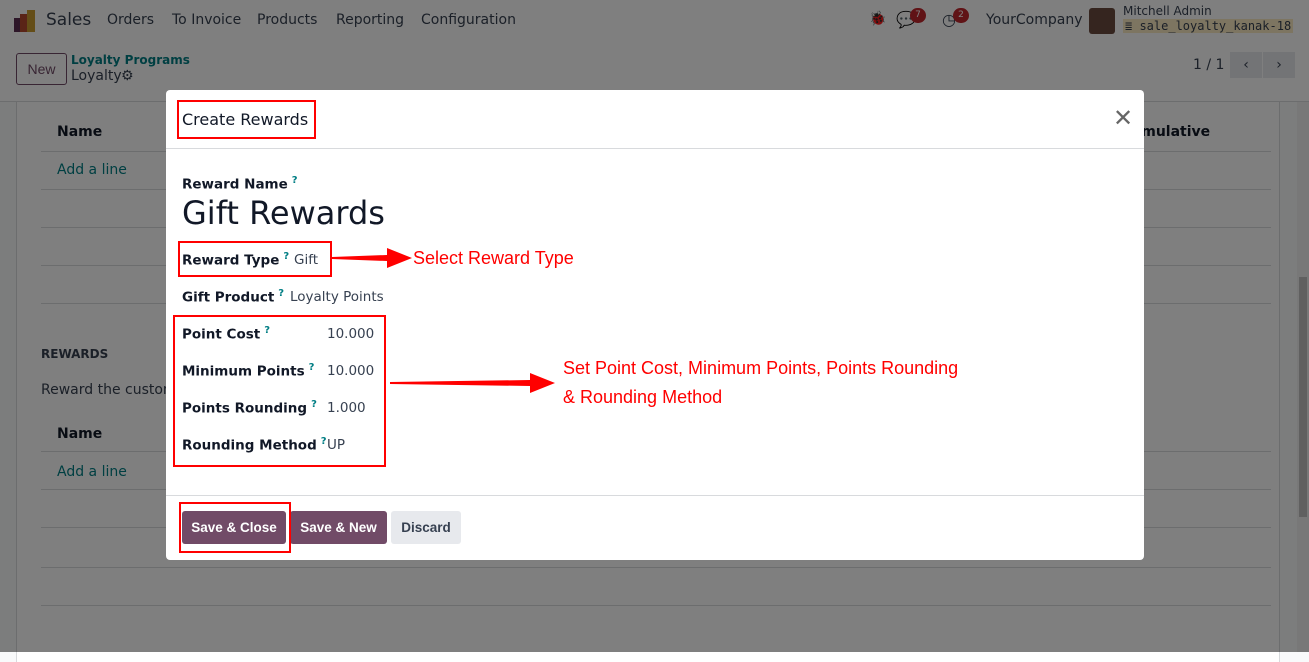 The width and height of the screenshot is (1309, 662). I want to click on close-icon: ✕, so click(1123, 118).